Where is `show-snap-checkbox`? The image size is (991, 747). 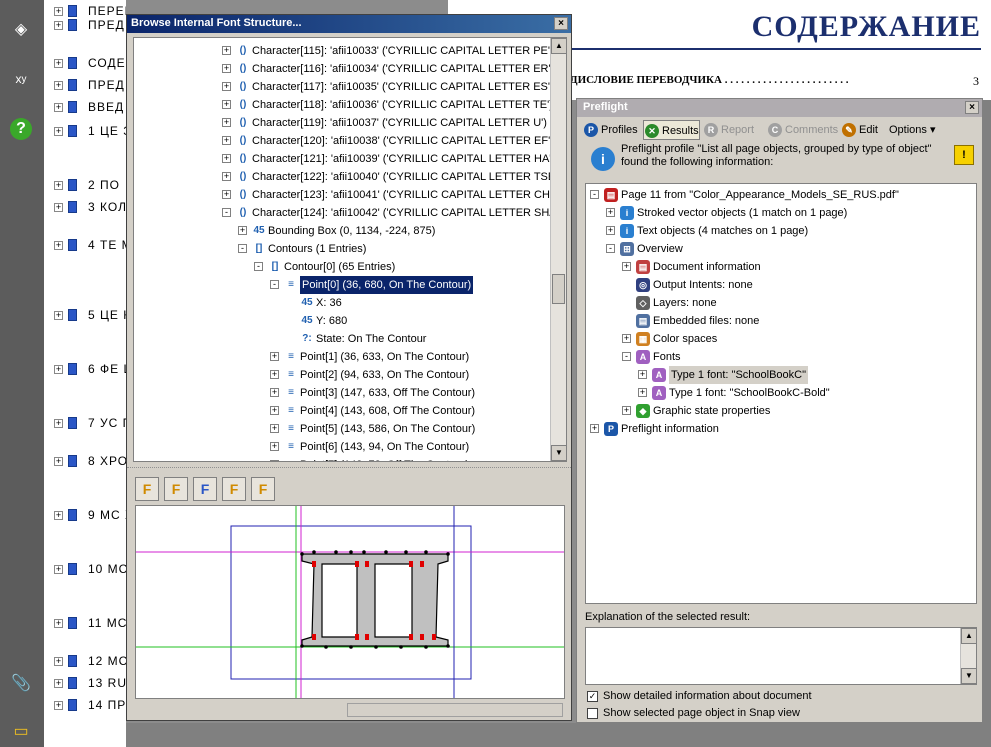
show-snap-checkbox is located at coordinates (592, 713).